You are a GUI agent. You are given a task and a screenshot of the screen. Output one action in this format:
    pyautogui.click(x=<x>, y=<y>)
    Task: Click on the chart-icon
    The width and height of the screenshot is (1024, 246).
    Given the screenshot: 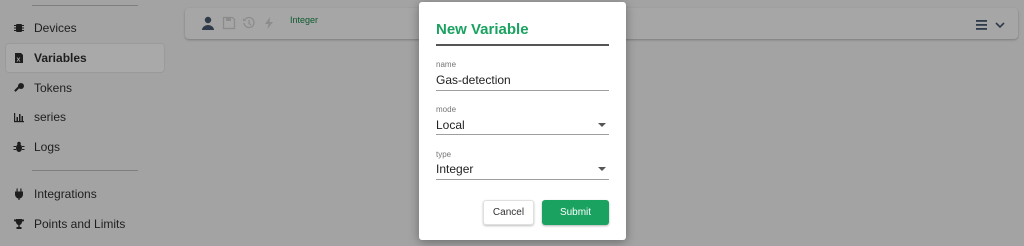 What is the action you would take?
    pyautogui.click(x=19, y=117)
    